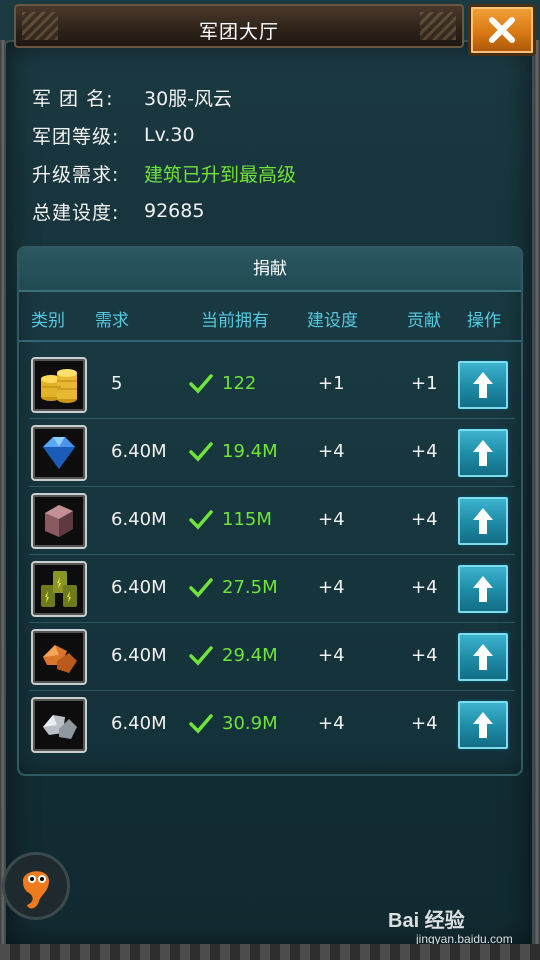  Describe the element at coordinates (59, 725) in the screenshot. I see `silver-ore-icon` at that location.